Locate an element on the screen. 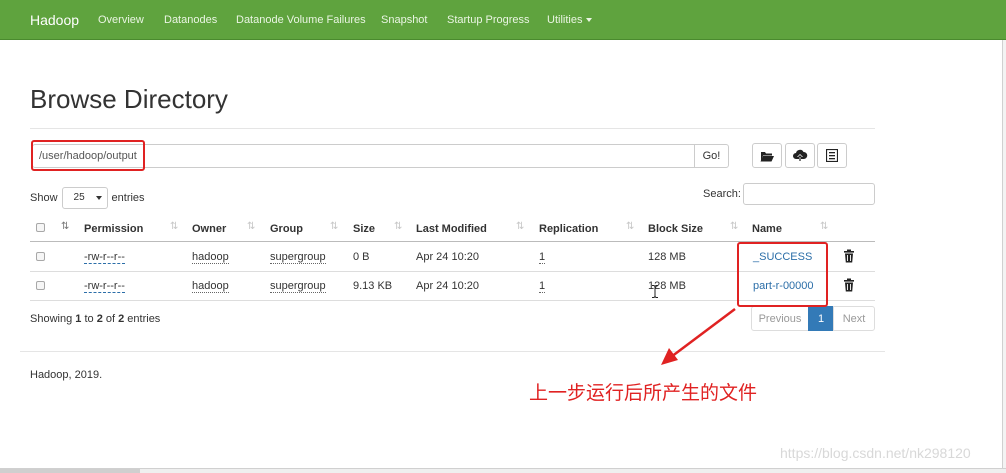 Image resolution: width=1006 pixels, height=473 pixels. column-header-owner: Owner is located at coordinates (209, 229).